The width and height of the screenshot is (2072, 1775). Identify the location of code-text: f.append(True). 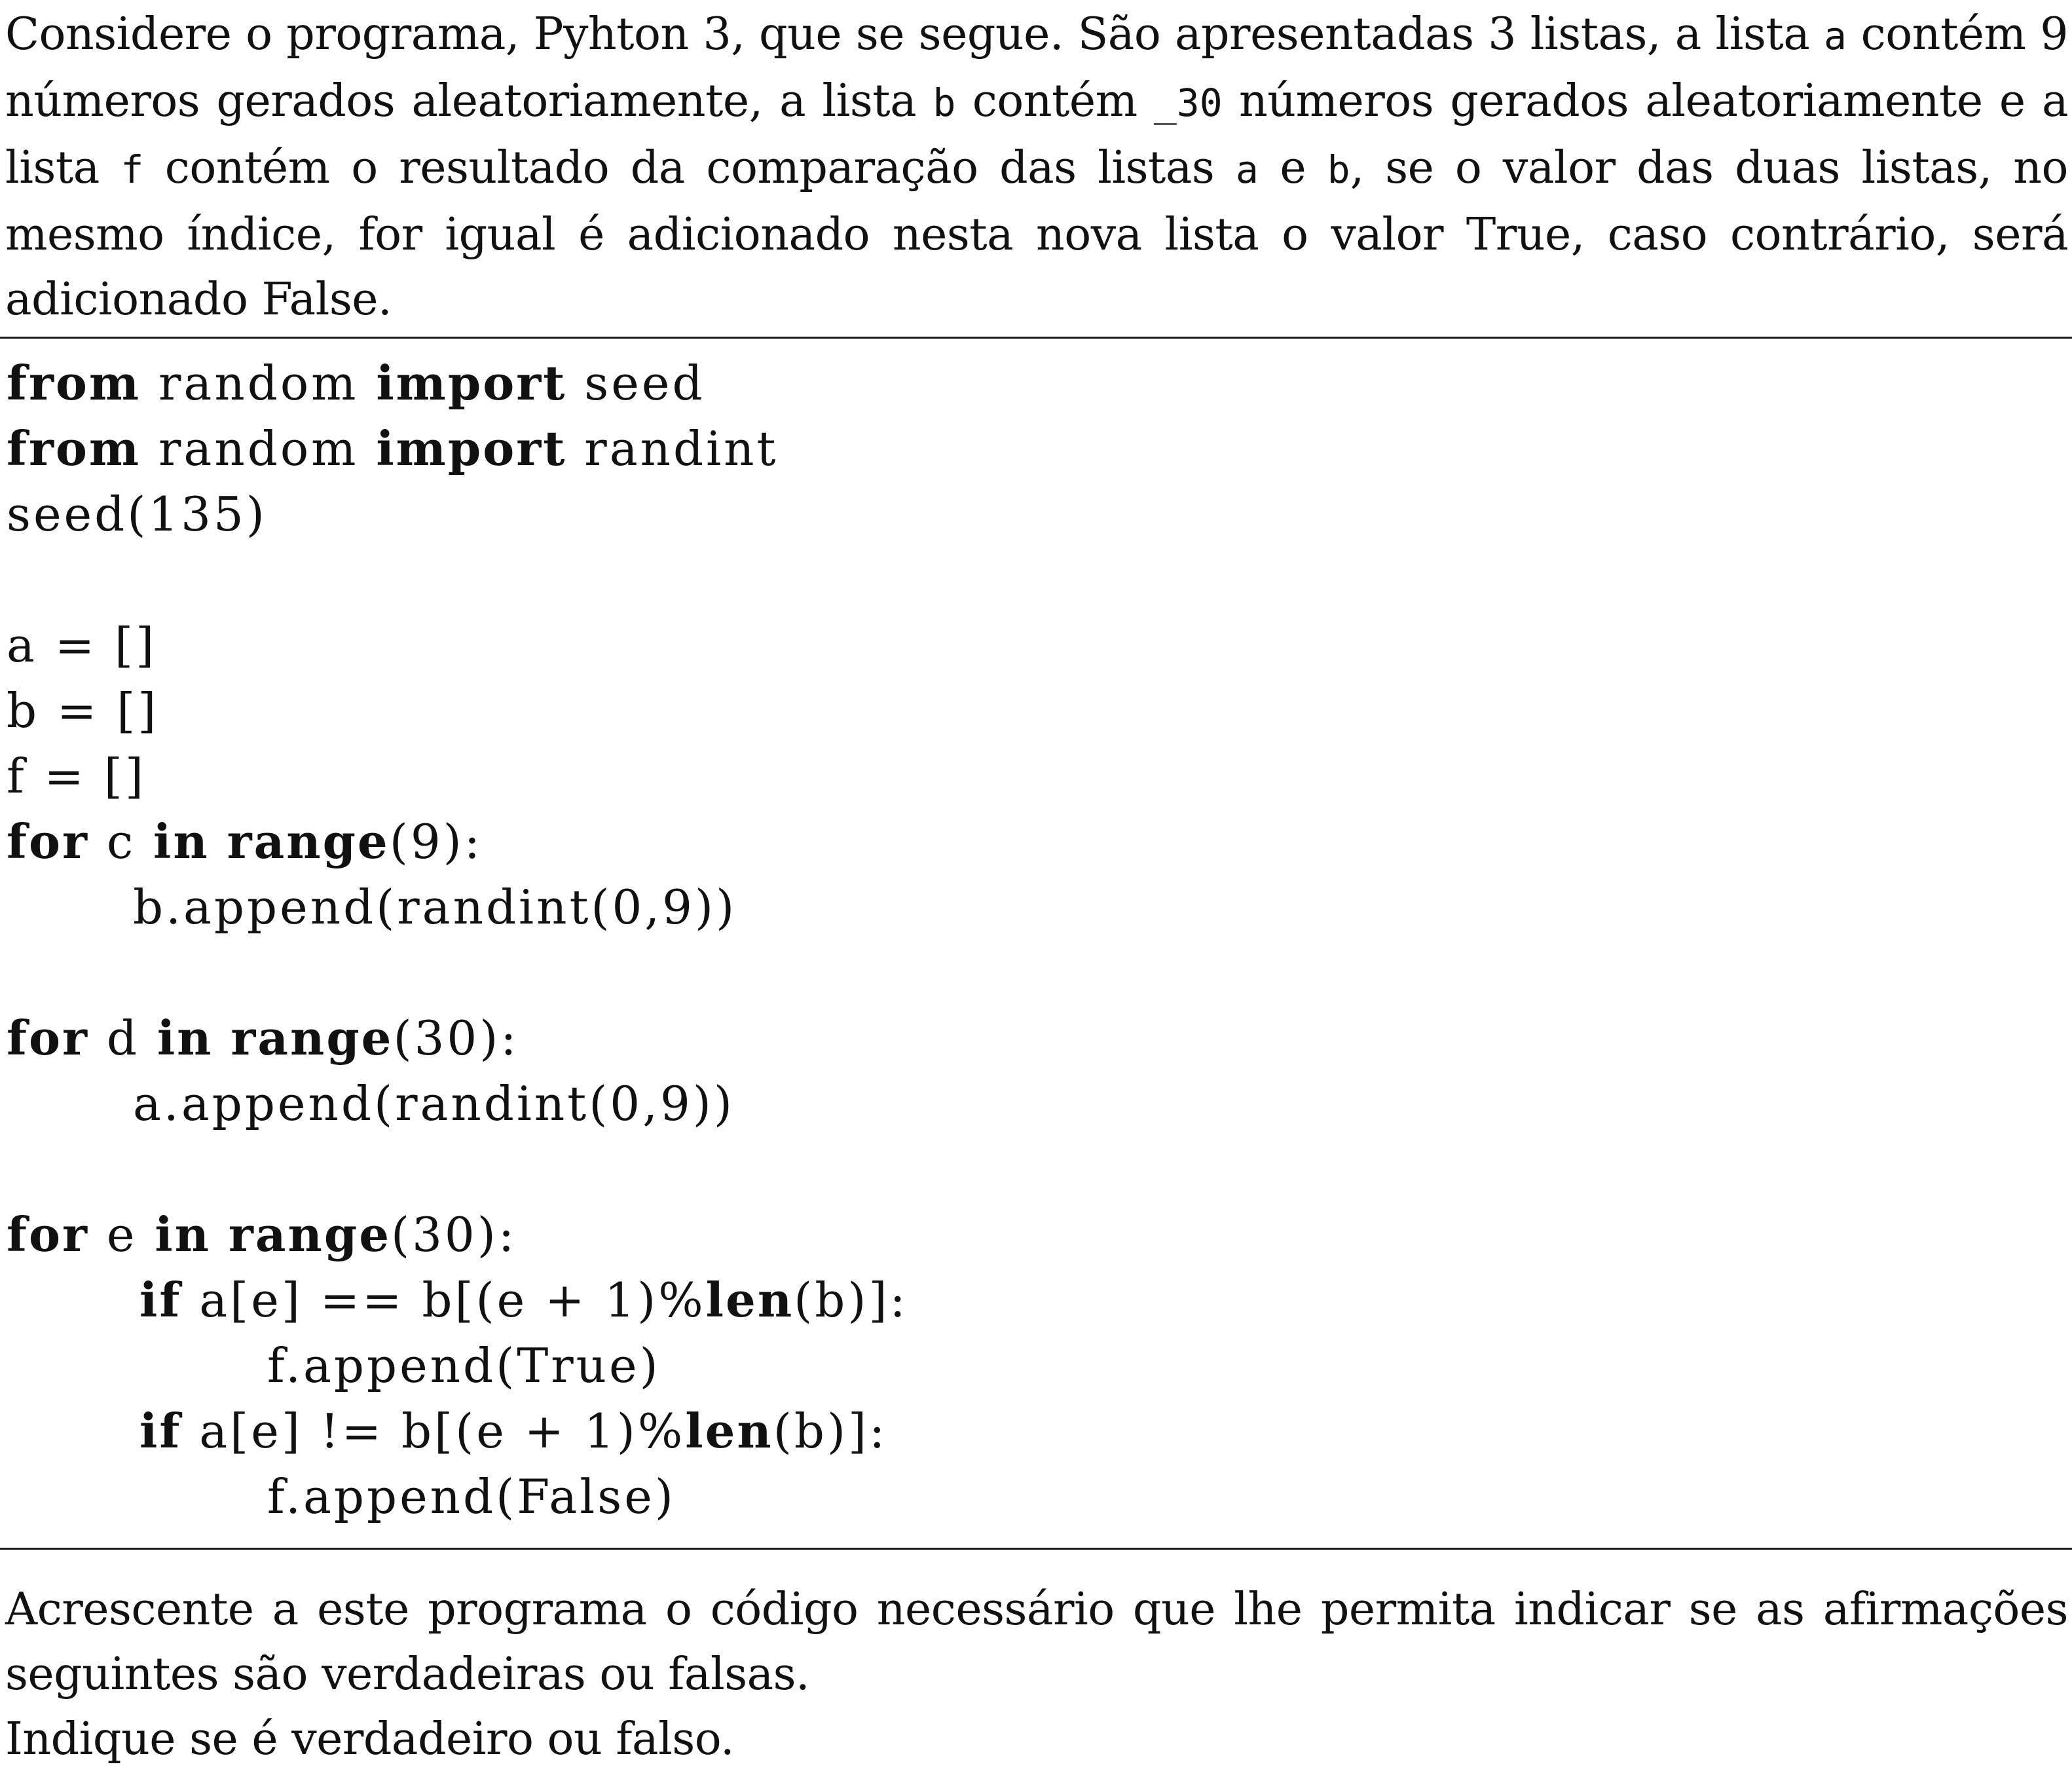
(464, 1365).